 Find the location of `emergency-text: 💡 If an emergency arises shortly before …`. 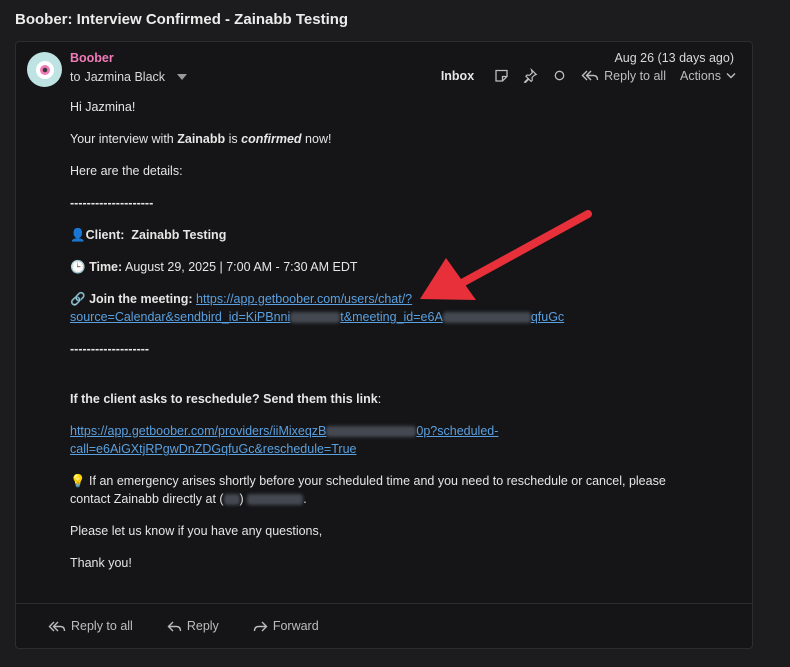

emergency-text: 💡 If an emergency arises shortly before … is located at coordinates (368, 490).